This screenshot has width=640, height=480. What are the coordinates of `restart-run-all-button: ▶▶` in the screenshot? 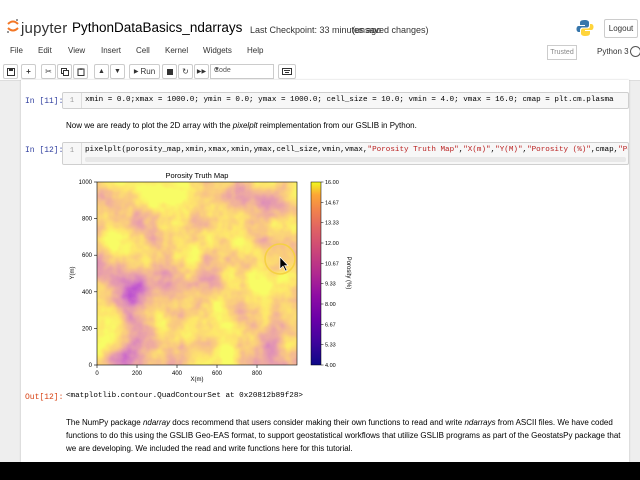 It's located at (201, 71).